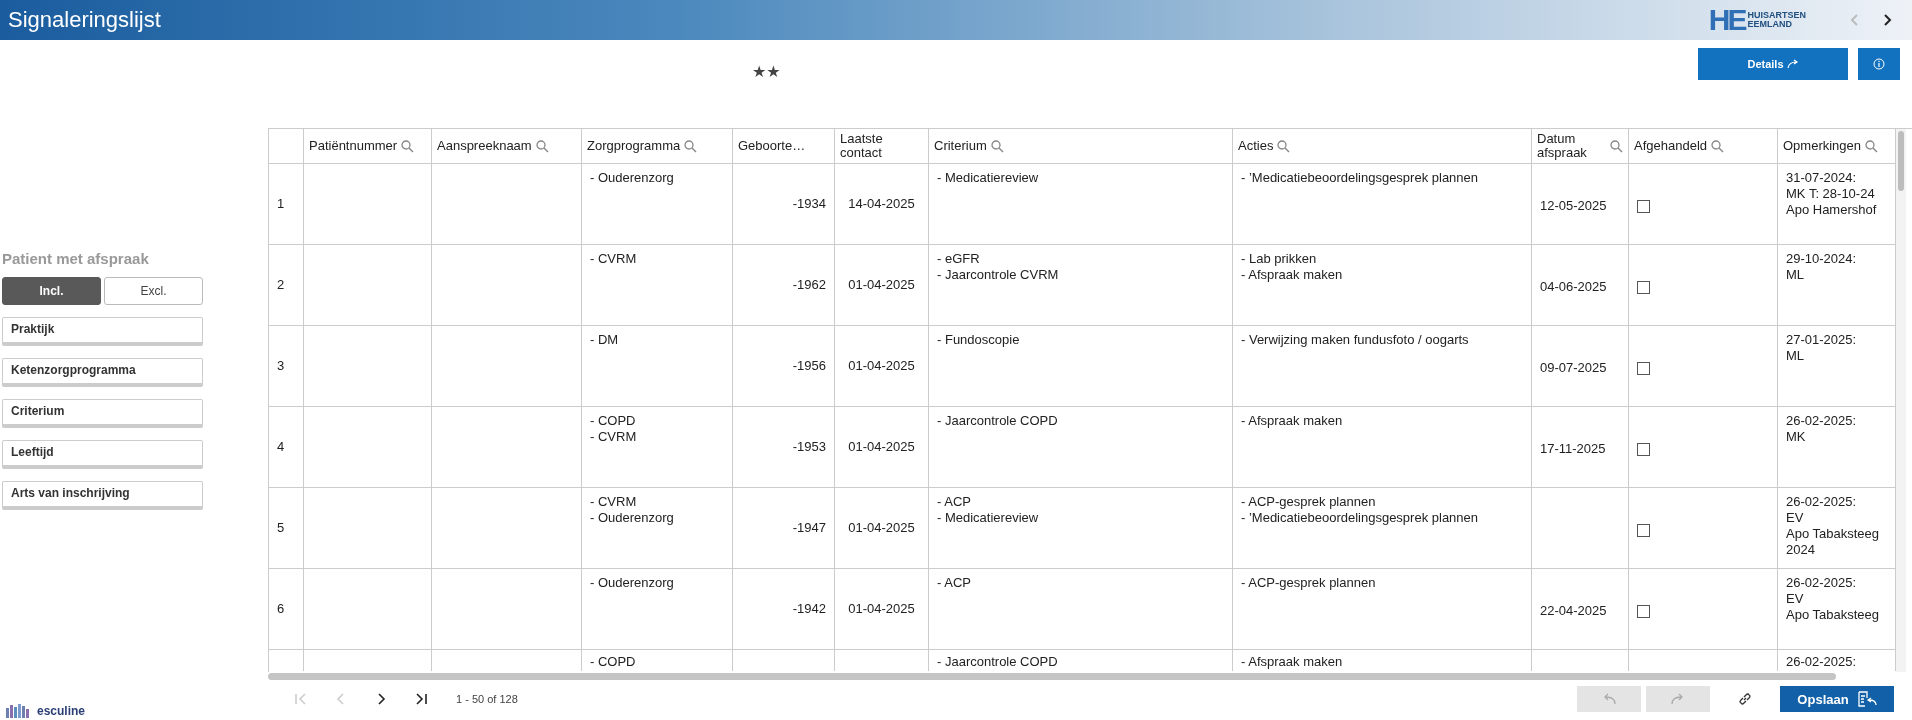 The width and height of the screenshot is (1912, 720). I want to click on table-cell-text: 12-05-2025, so click(1574, 206).